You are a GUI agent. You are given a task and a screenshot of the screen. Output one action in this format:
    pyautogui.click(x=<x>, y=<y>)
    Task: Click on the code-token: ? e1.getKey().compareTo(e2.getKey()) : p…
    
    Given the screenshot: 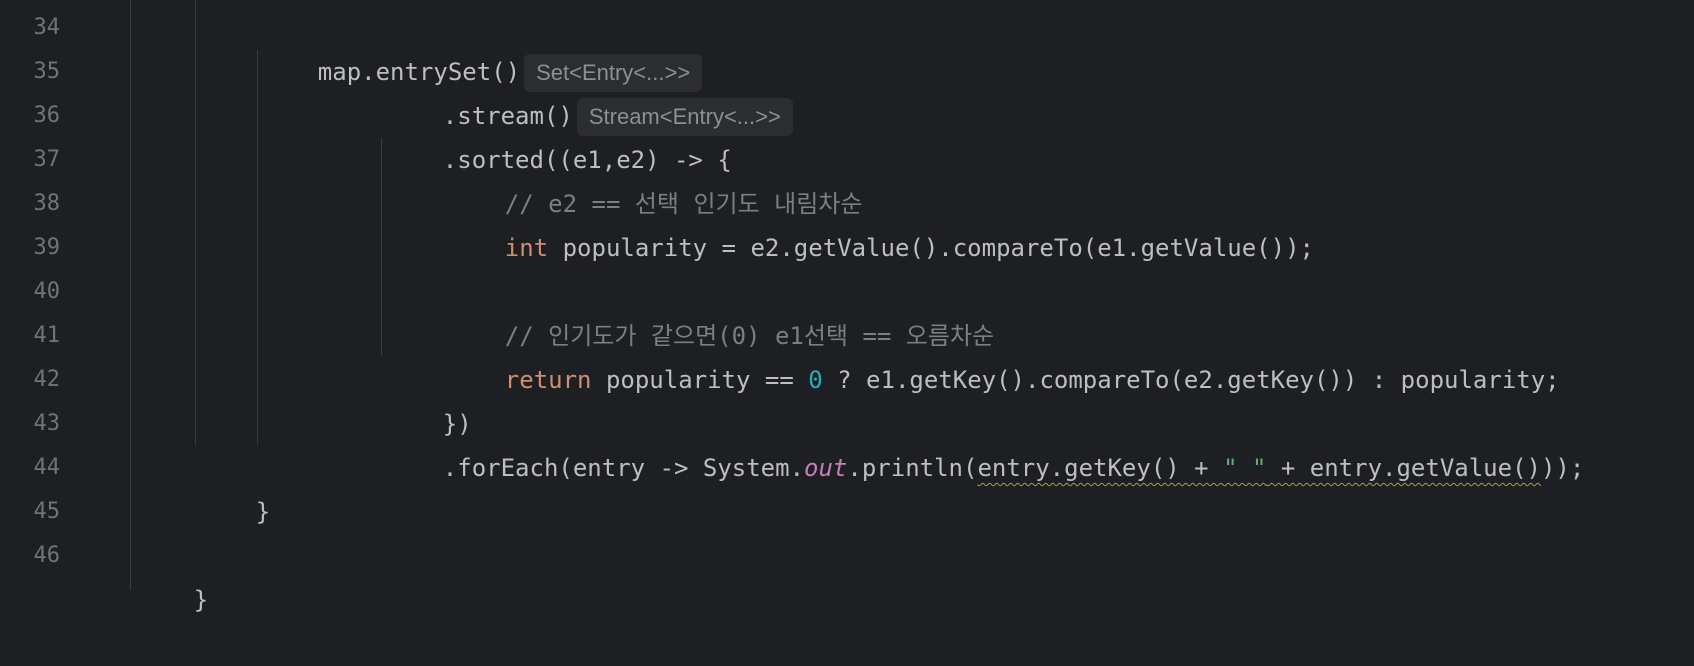 What is the action you would take?
    pyautogui.click(x=1191, y=380)
    